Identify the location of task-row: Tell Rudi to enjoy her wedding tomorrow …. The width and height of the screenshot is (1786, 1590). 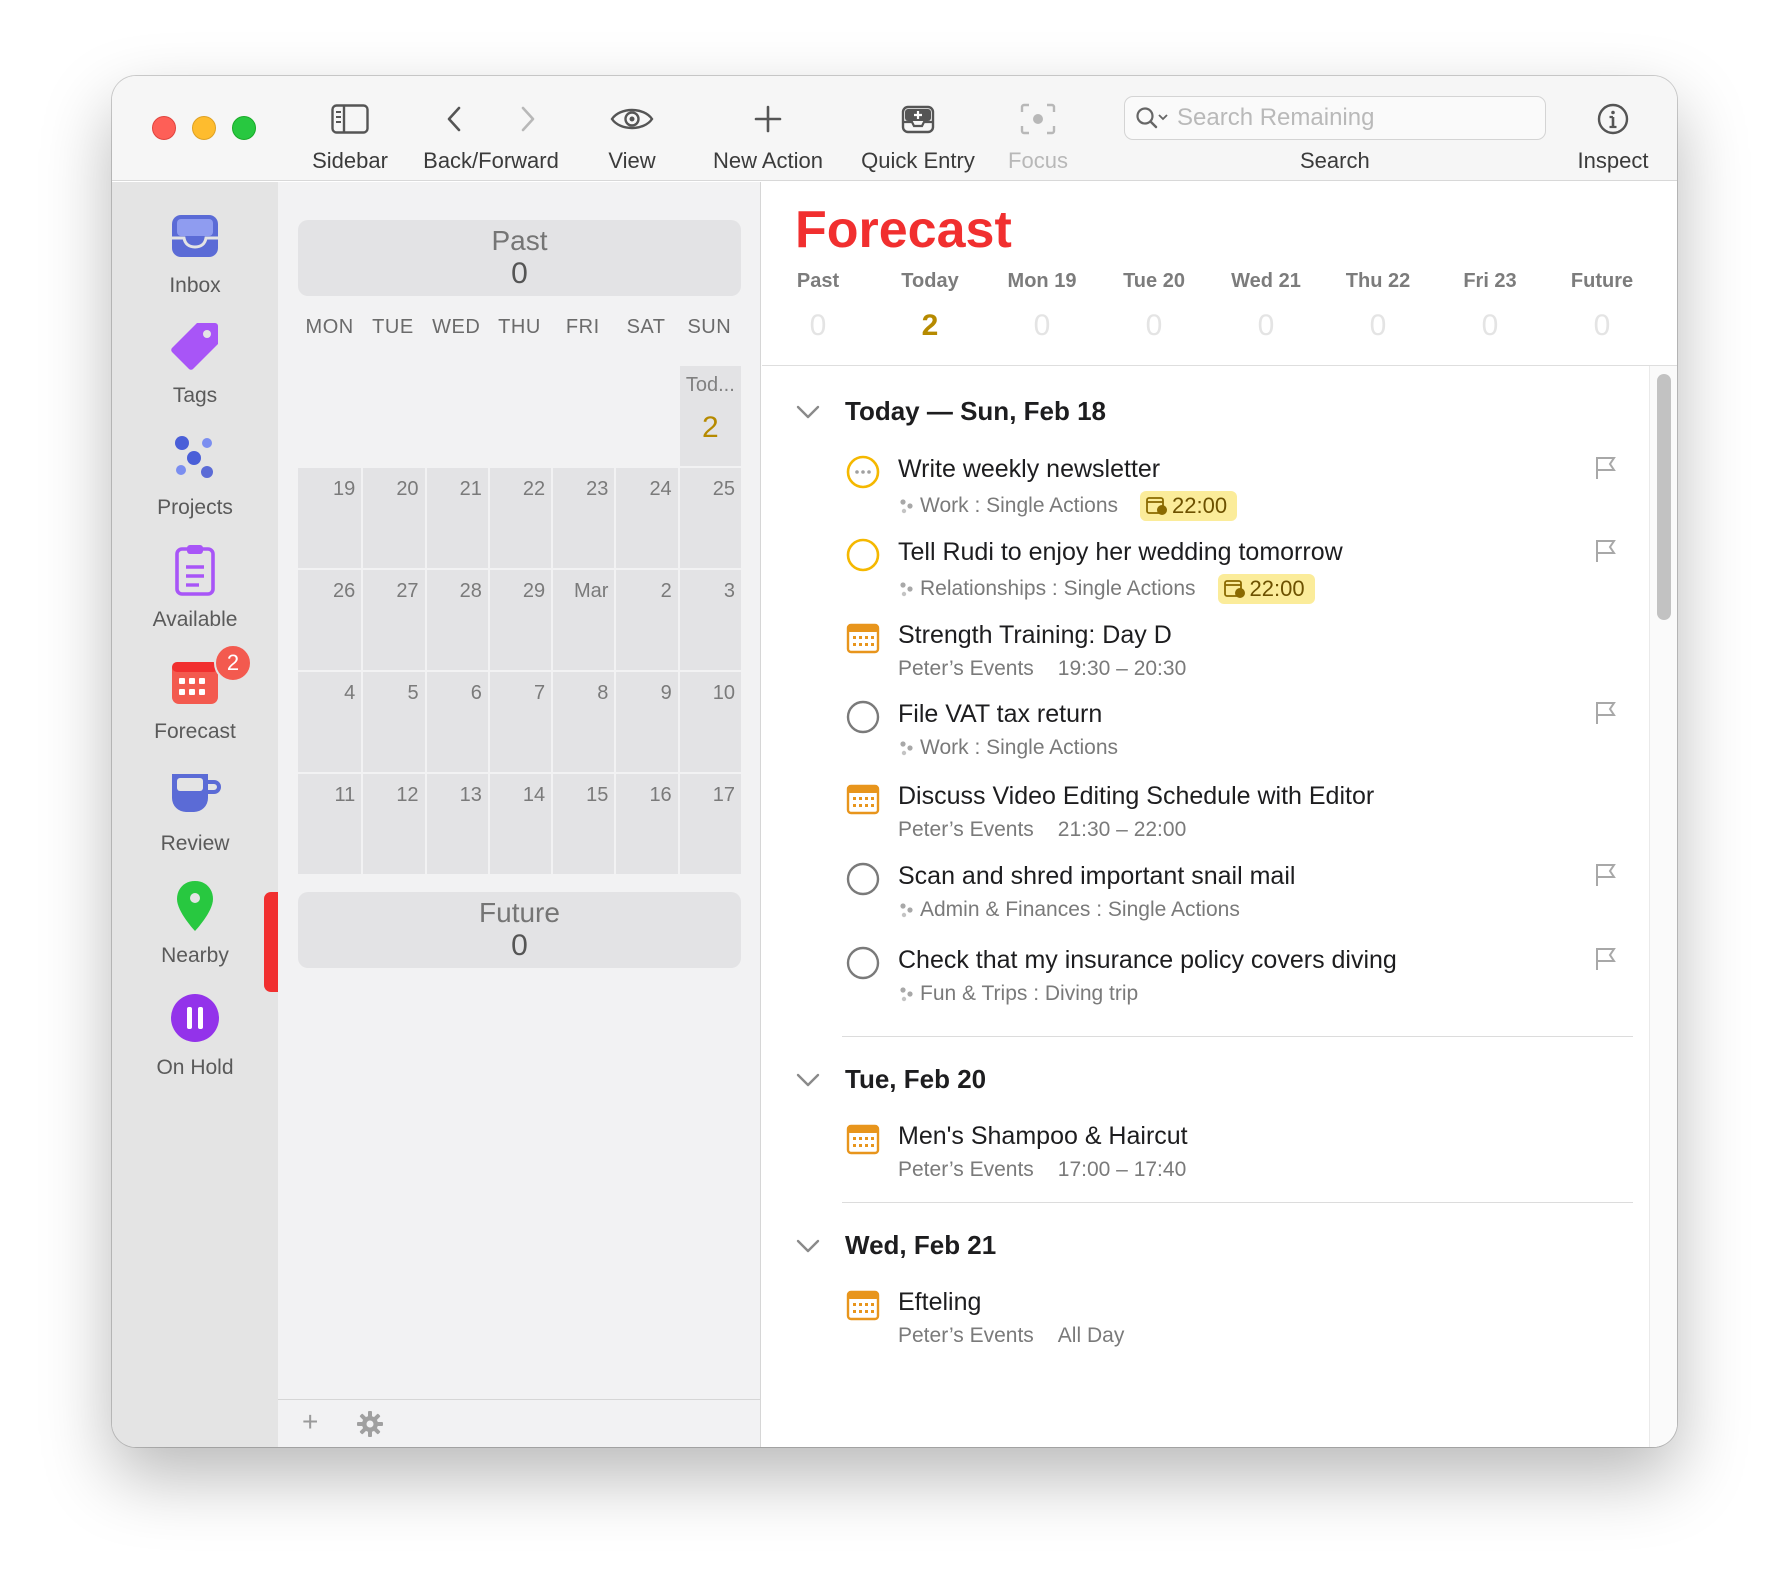
(1237, 572).